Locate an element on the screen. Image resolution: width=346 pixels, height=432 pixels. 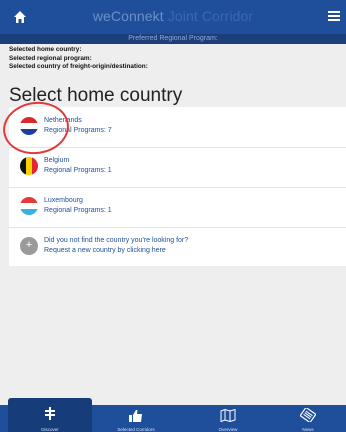
tab-label: News is located at coordinates (308, 429).